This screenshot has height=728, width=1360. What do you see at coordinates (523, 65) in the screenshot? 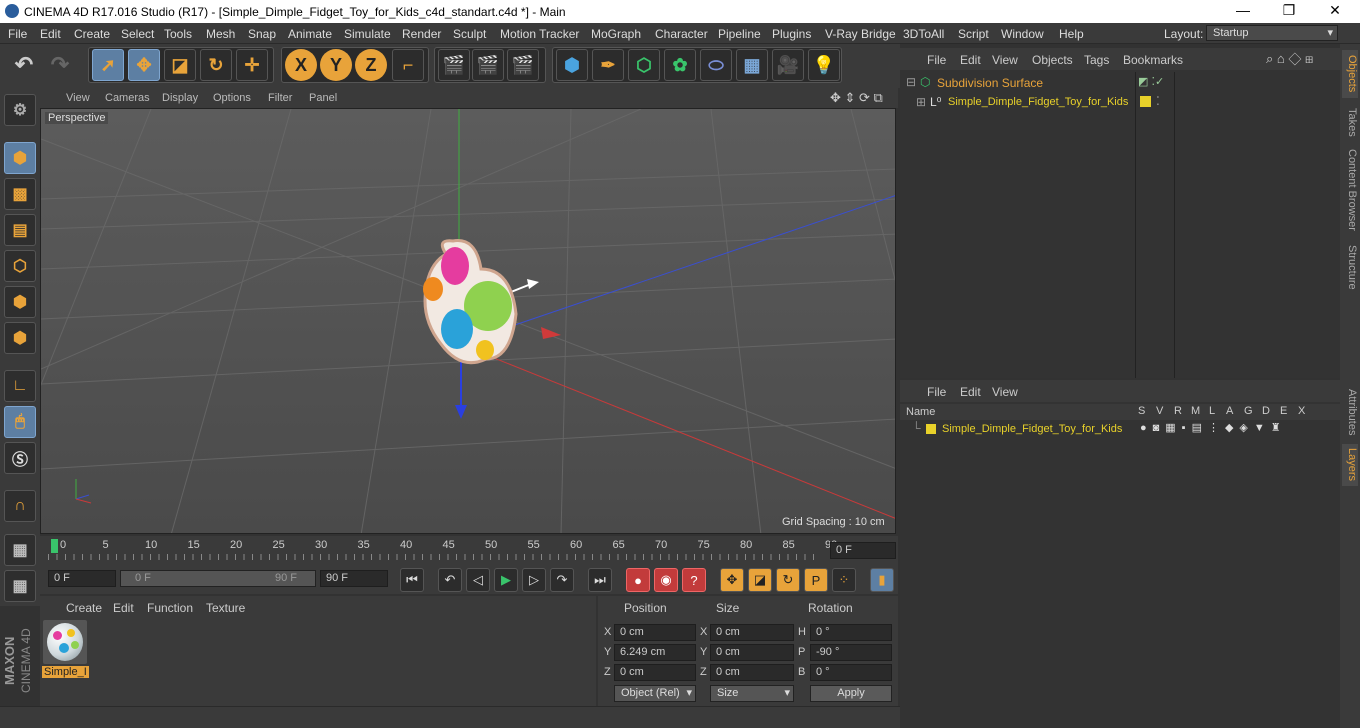
I see `render-settings-icon: 🎬` at bounding box center [523, 65].